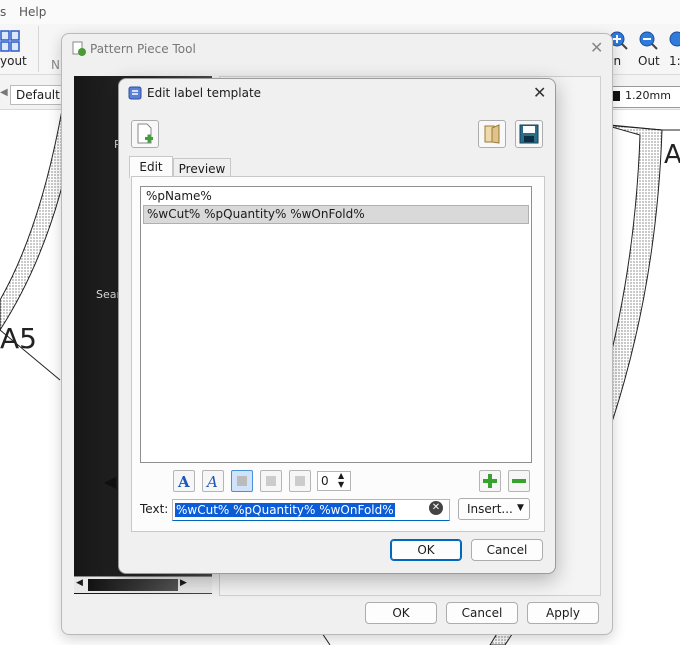 The image size is (680, 645). Describe the element at coordinates (204, 93) in the screenshot. I see `dialog-title: Edit label template` at that location.